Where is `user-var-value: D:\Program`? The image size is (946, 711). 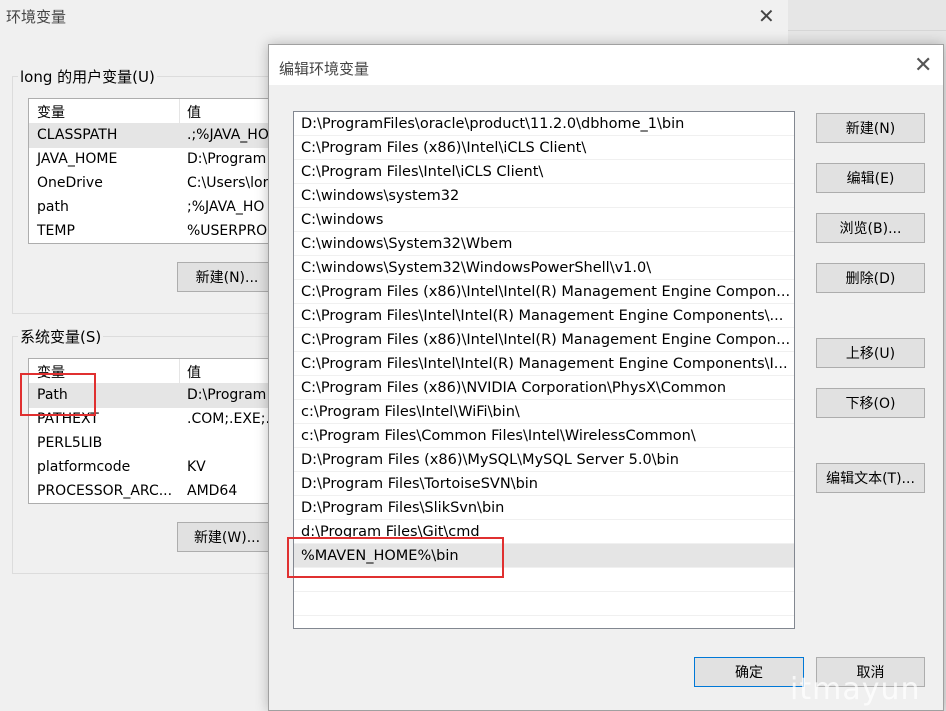
user-var-value: D:\Program is located at coordinates (227, 159).